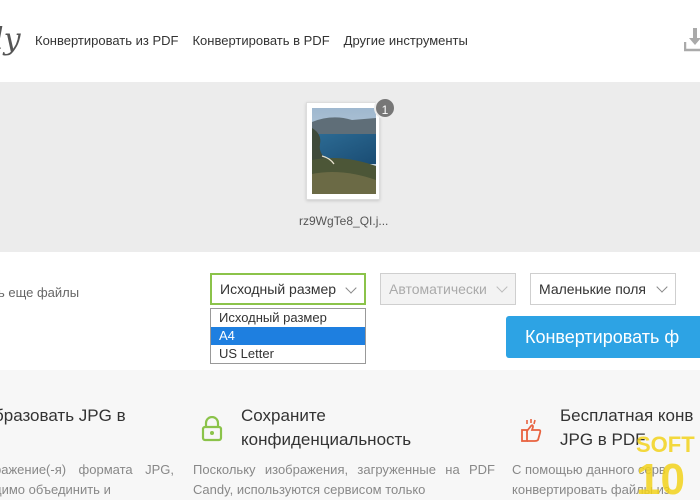 The width and height of the screenshot is (700, 500). What do you see at coordinates (288, 318) in the screenshot?
I see `page-size-option-original: Исходный размер` at bounding box center [288, 318].